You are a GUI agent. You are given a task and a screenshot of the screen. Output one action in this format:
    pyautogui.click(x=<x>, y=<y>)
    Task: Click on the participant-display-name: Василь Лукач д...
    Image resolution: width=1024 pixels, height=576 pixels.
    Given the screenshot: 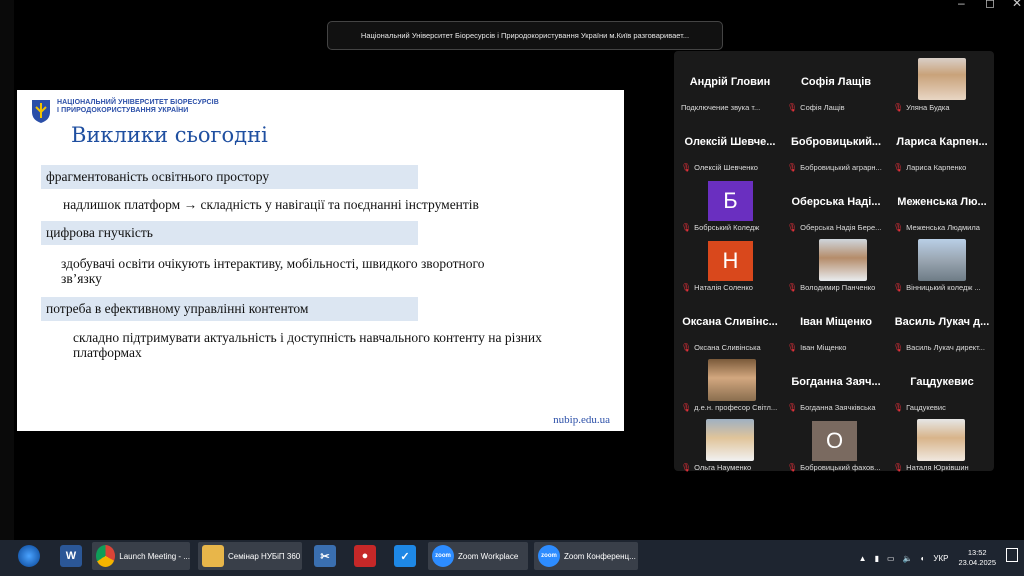 What is the action you would take?
    pyautogui.click(x=942, y=322)
    